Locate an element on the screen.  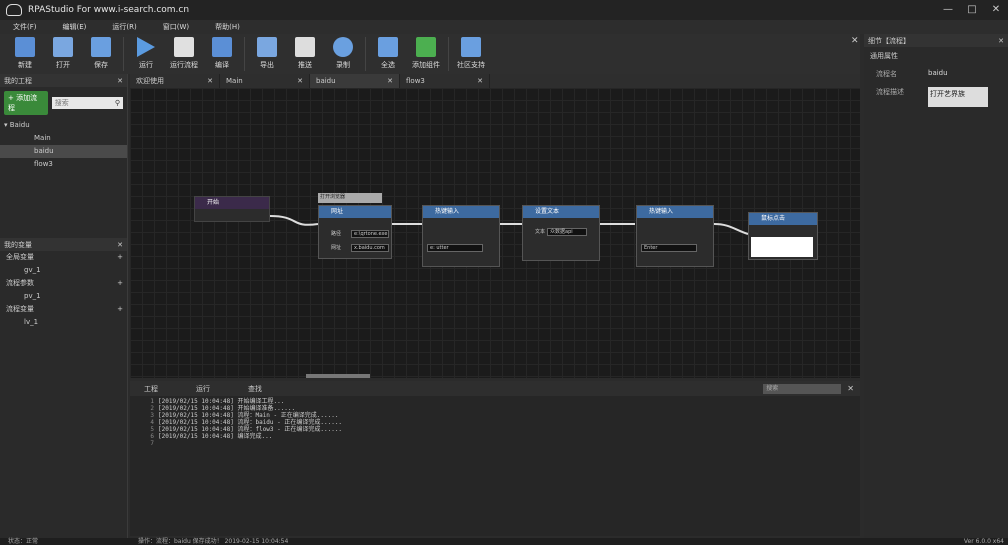
hotkey-field-2: Enter is located at coordinates (669, 248).